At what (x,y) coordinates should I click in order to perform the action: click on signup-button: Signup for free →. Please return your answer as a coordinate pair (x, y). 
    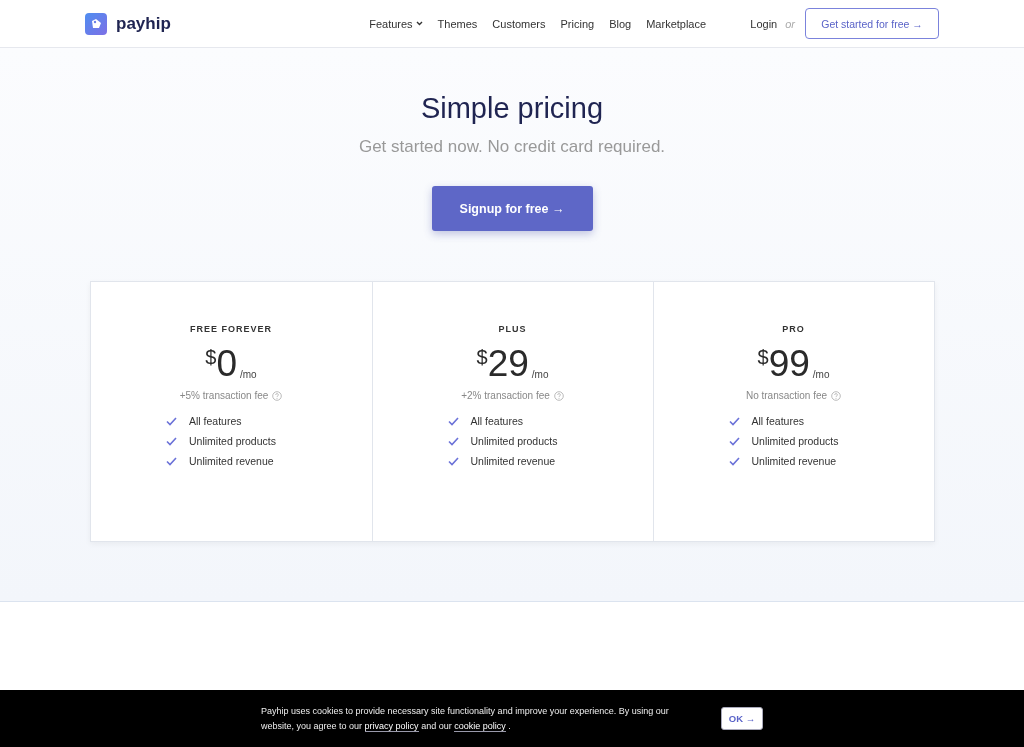
    Looking at the image, I should click on (512, 208).